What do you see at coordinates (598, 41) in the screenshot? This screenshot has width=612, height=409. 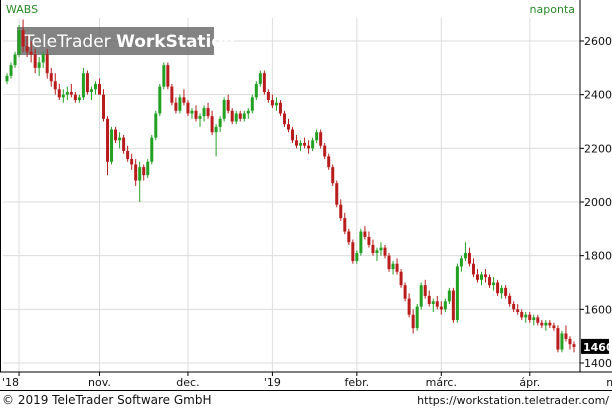 I see `y-tick-label-6: 2600` at bounding box center [598, 41].